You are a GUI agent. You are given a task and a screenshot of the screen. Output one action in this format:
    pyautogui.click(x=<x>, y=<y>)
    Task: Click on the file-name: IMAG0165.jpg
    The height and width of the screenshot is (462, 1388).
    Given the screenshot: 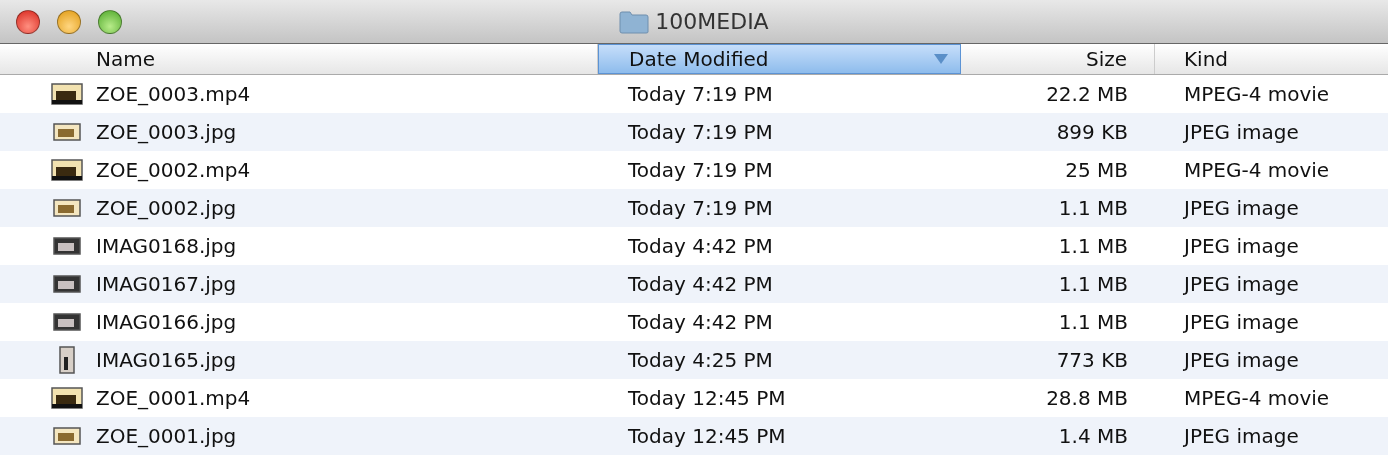 What is the action you would take?
    pyautogui.click(x=166, y=360)
    